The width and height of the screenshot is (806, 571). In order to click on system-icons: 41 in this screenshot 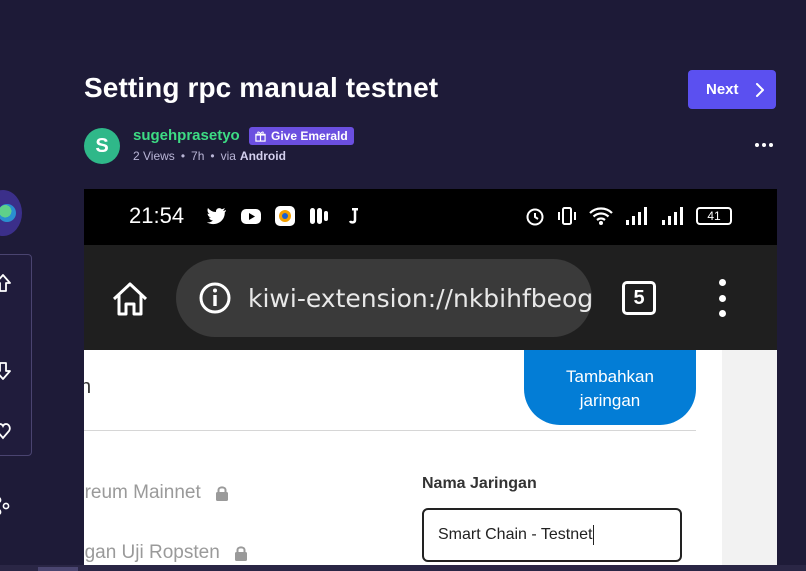, I will do `click(628, 216)`.